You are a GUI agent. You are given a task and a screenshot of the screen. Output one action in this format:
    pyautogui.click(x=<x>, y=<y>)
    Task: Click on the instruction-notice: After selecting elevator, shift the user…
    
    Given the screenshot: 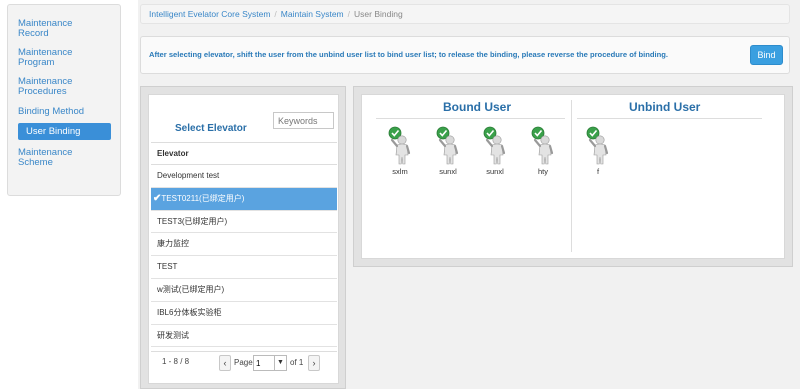 What is the action you would take?
    pyautogui.click(x=465, y=55)
    